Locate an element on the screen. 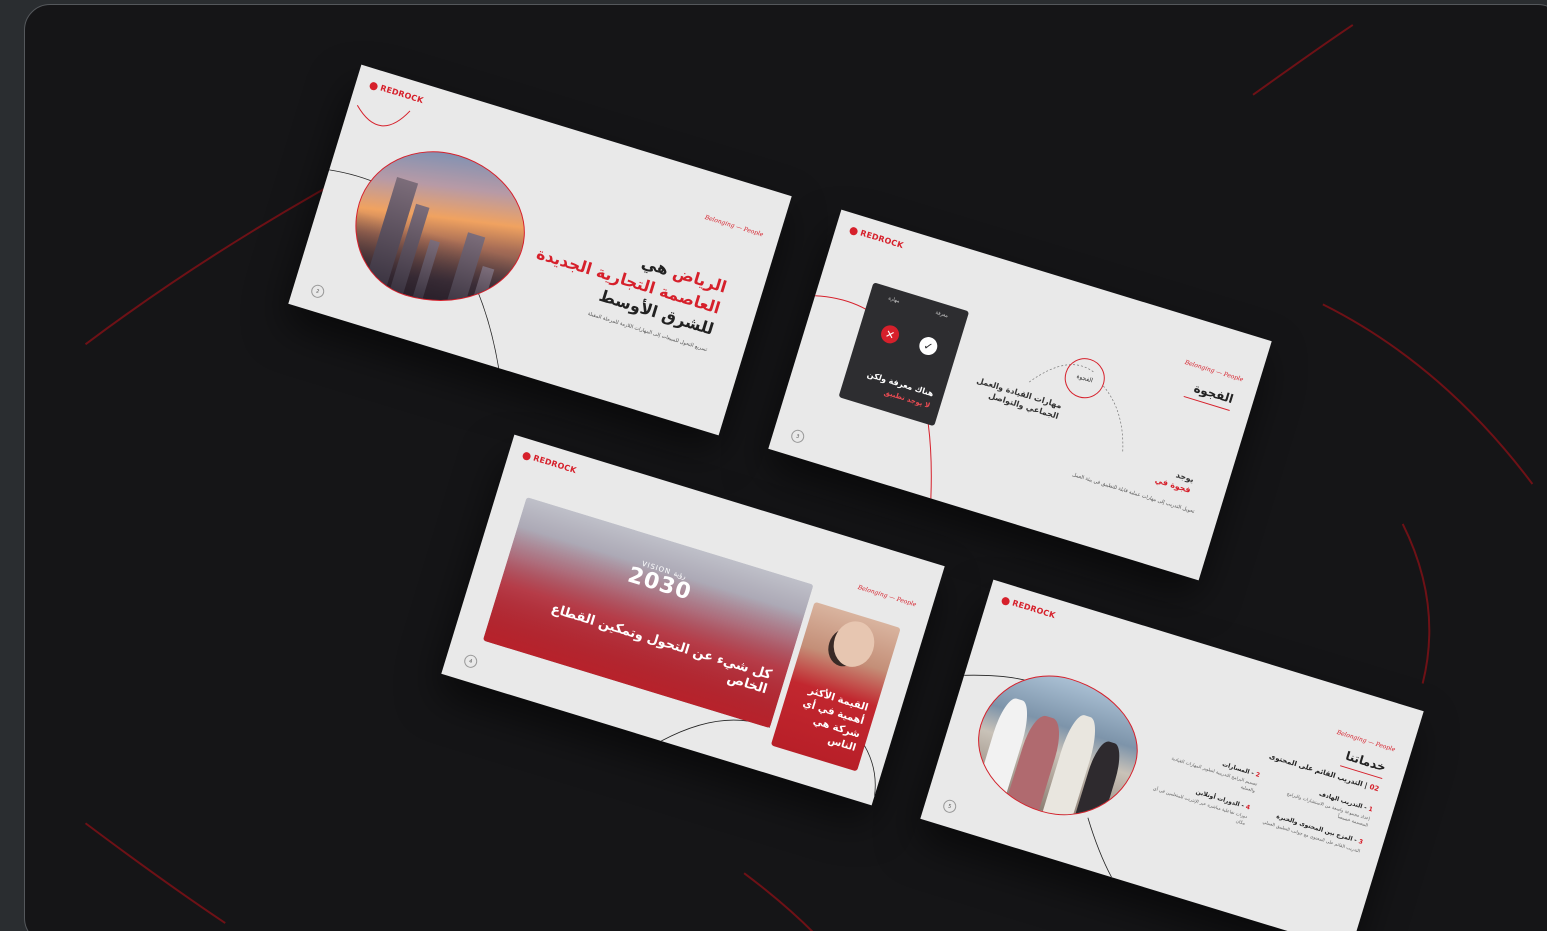  service-number: 4 is located at coordinates (1247, 807).